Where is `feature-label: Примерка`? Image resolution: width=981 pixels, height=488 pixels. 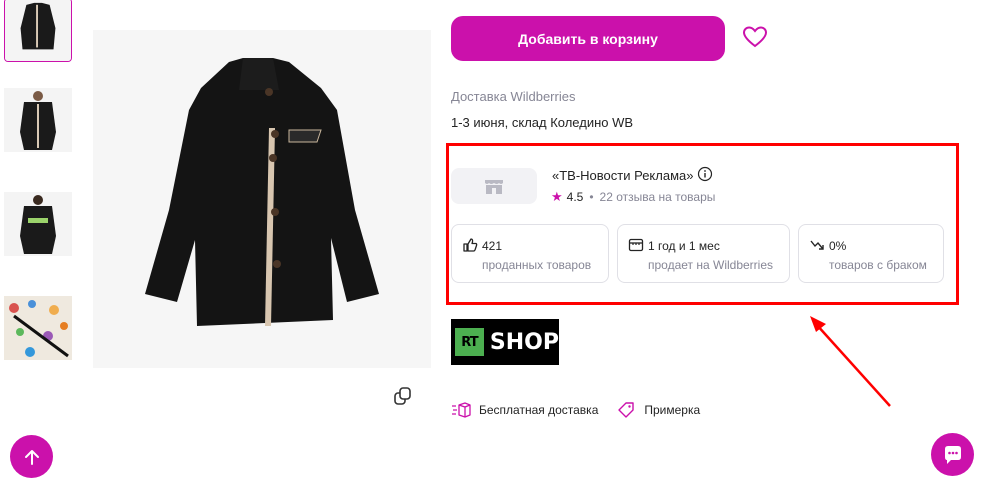
feature-label: Примерка is located at coordinates (672, 410).